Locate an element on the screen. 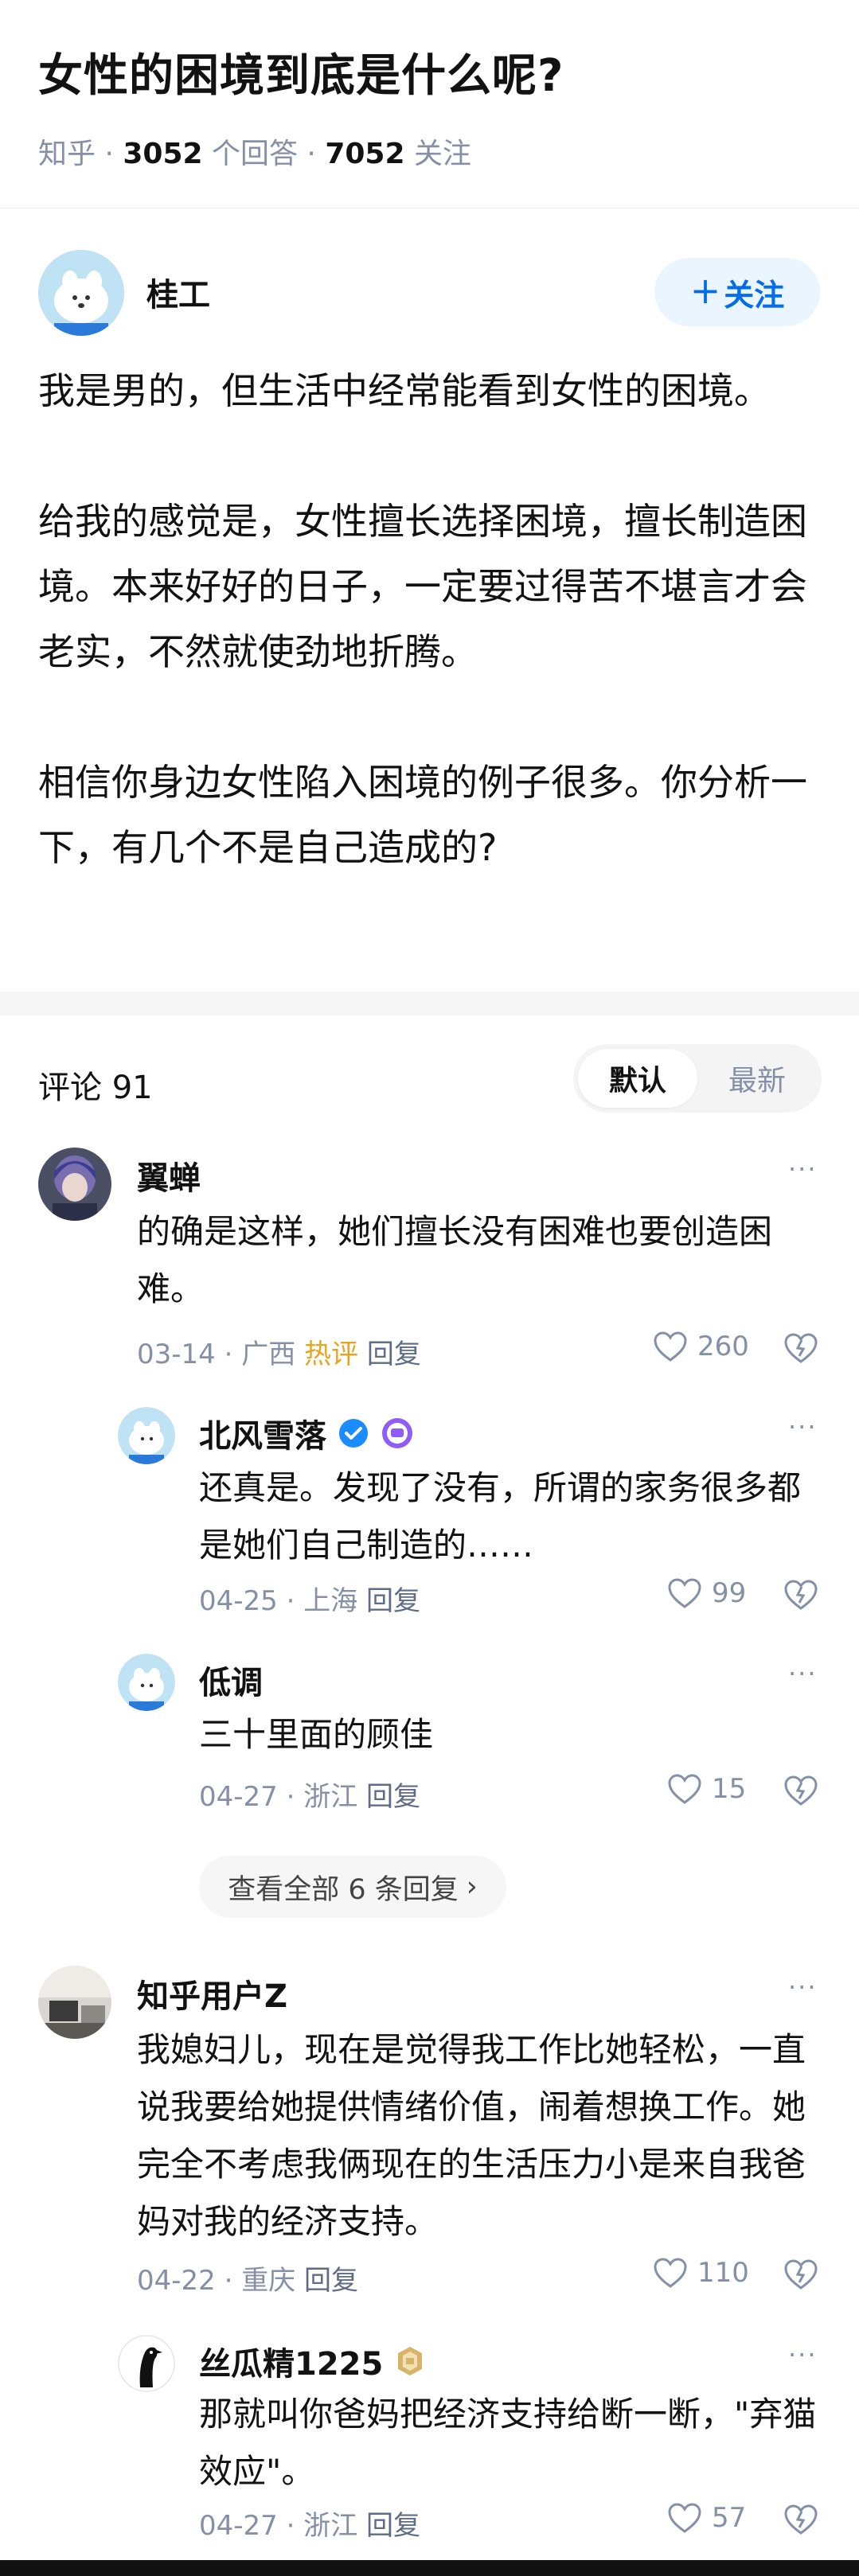  follow-count-label: 关注 is located at coordinates (437, 154).